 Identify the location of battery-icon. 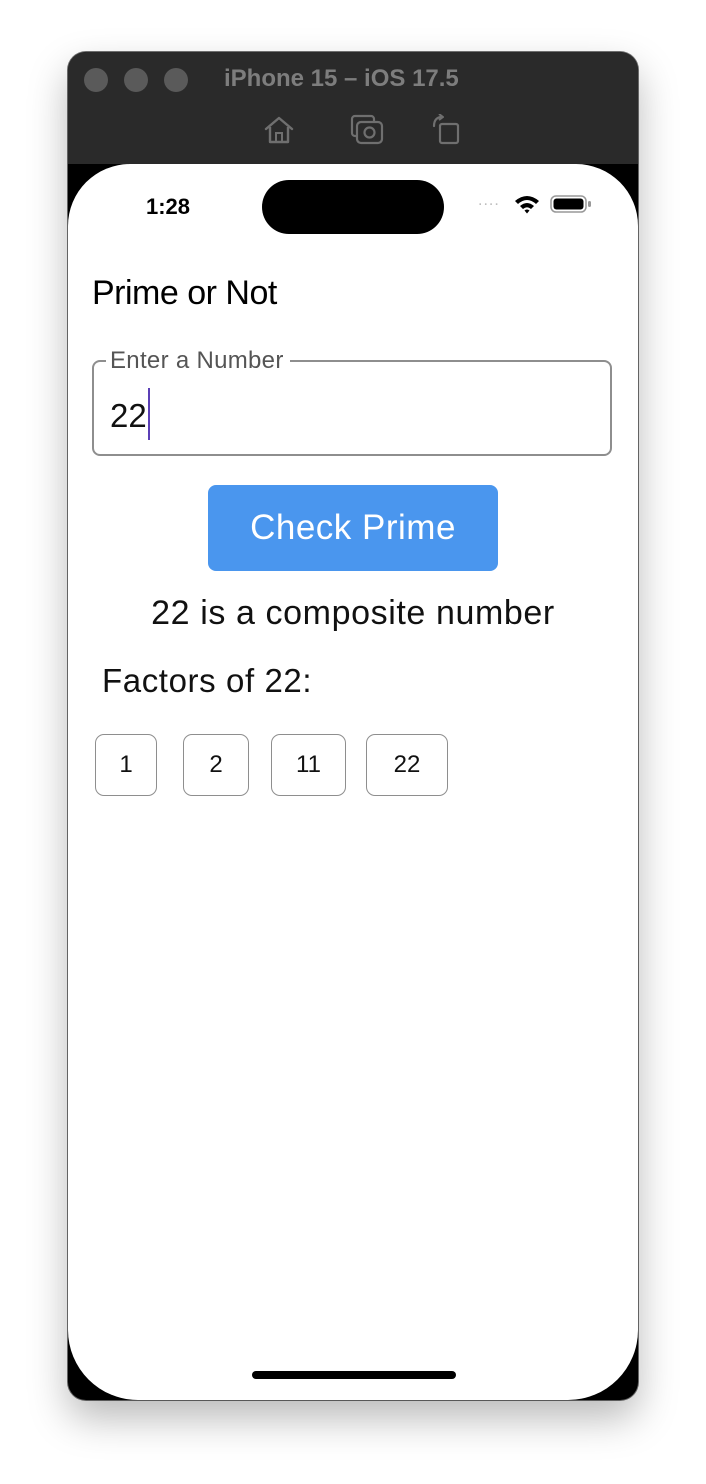
(571, 204).